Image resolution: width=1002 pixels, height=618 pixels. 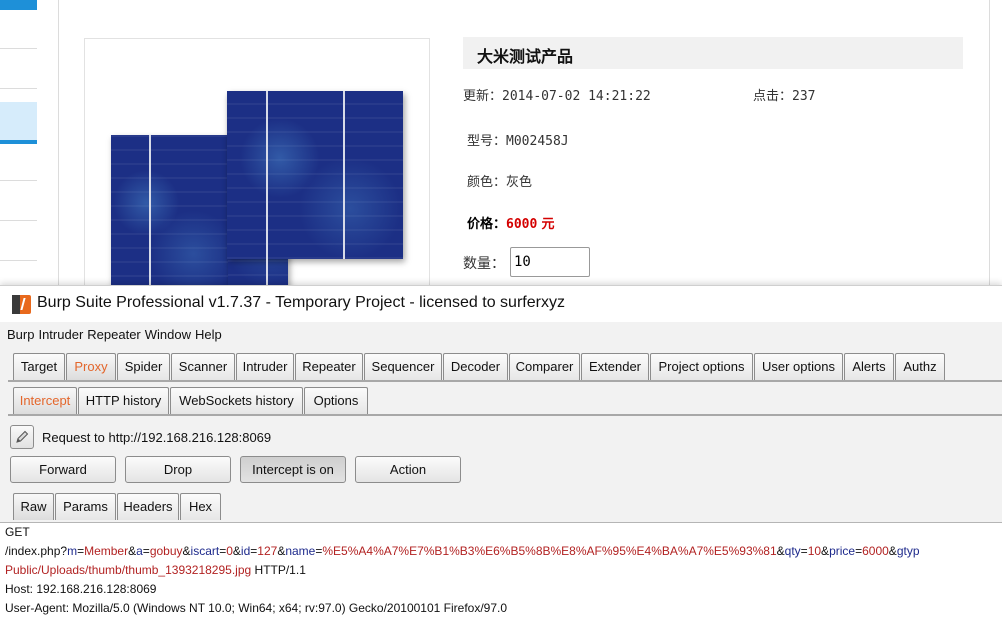 I want to click on tab-proxy: Proxy, so click(x=91, y=366).